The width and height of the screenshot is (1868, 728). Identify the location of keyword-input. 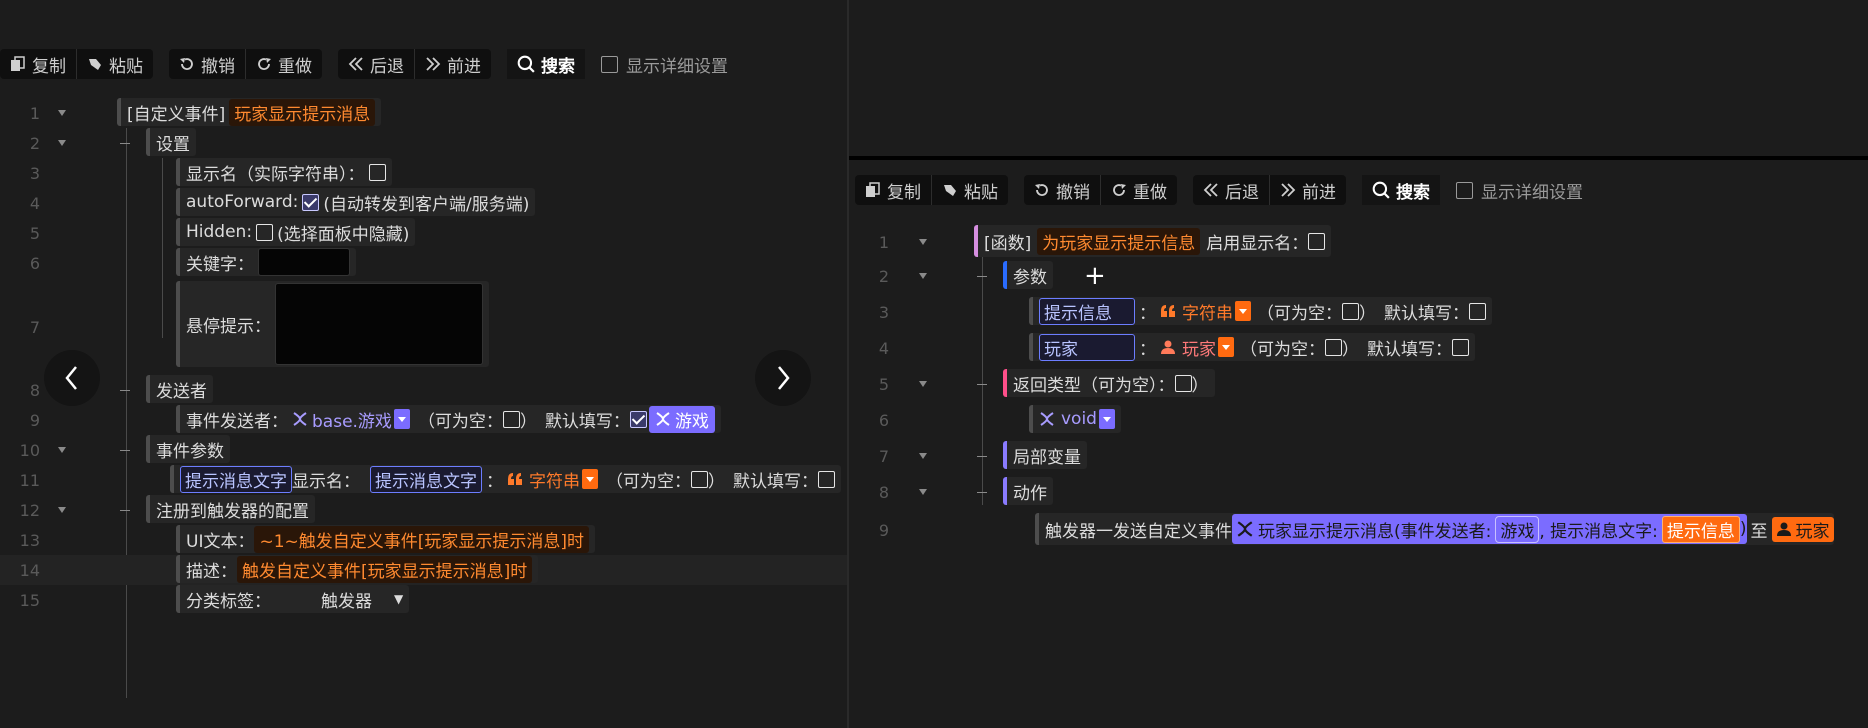
(304, 262).